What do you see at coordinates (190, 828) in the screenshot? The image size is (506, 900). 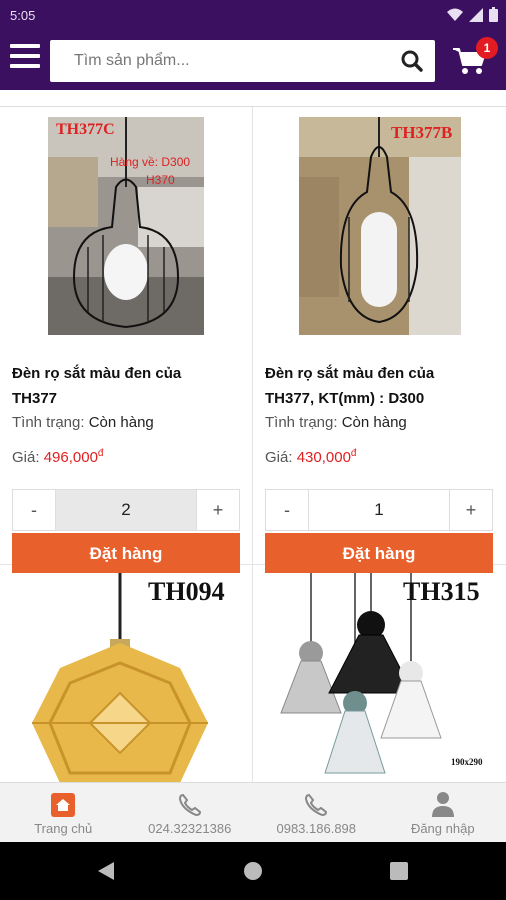 I see `nav-label: 024.32321386` at bounding box center [190, 828].